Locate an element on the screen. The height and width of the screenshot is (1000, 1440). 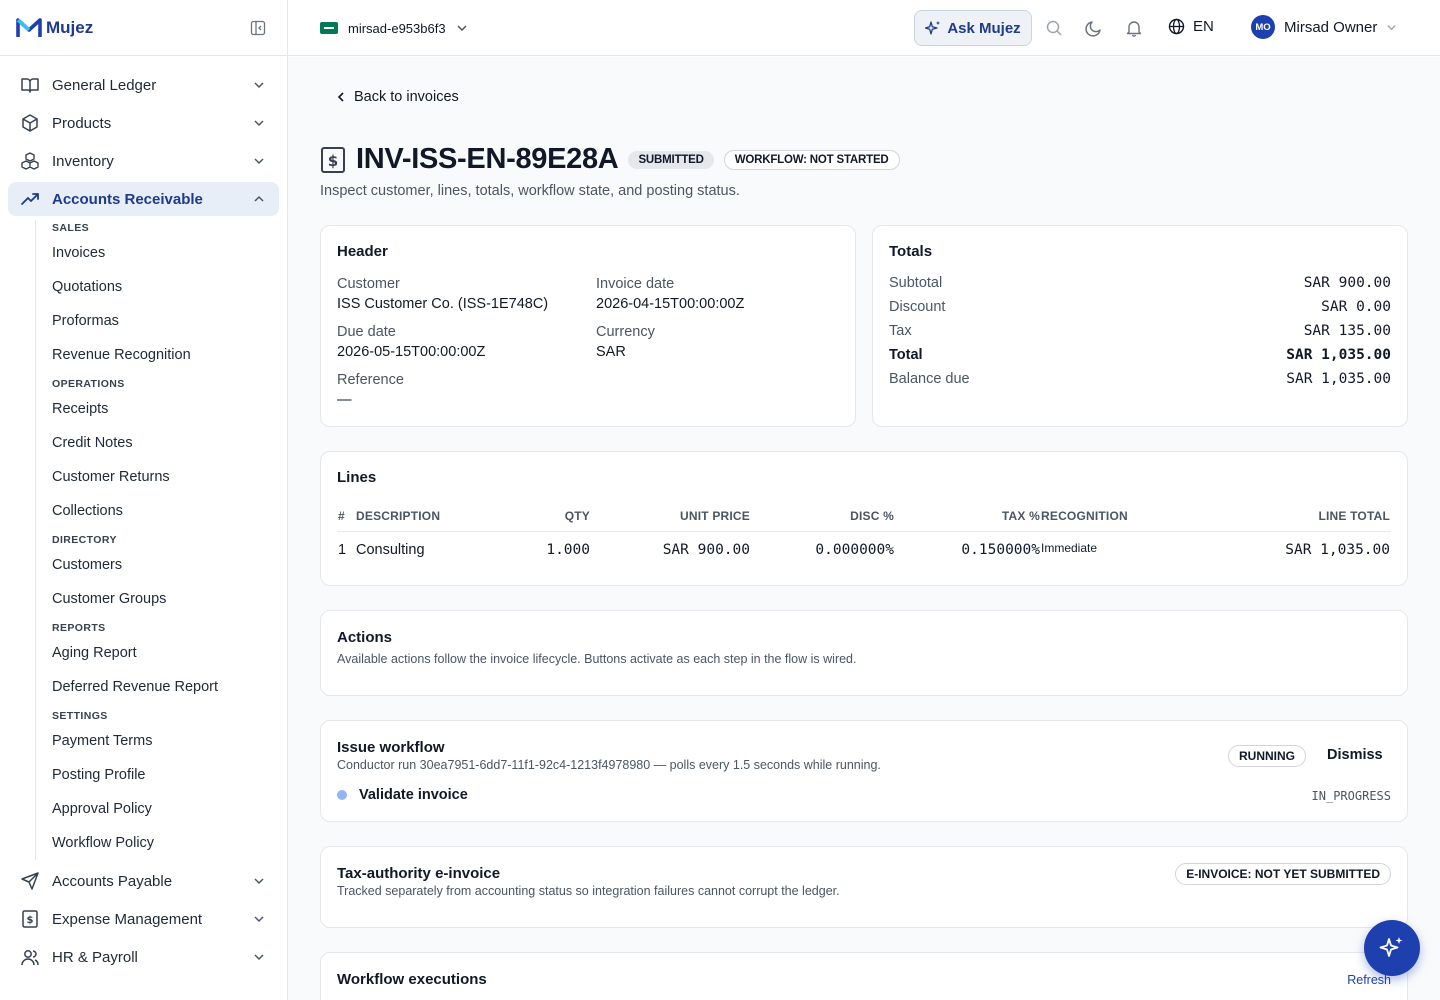
sidebar-item-aging-report: Aging Report is located at coordinates (169, 653).